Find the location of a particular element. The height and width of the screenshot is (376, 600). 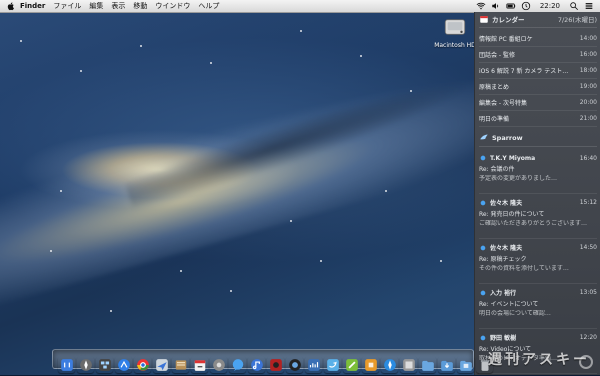

calendar-item-title: 編集会 - 次号特集 is located at coordinates (503, 103).